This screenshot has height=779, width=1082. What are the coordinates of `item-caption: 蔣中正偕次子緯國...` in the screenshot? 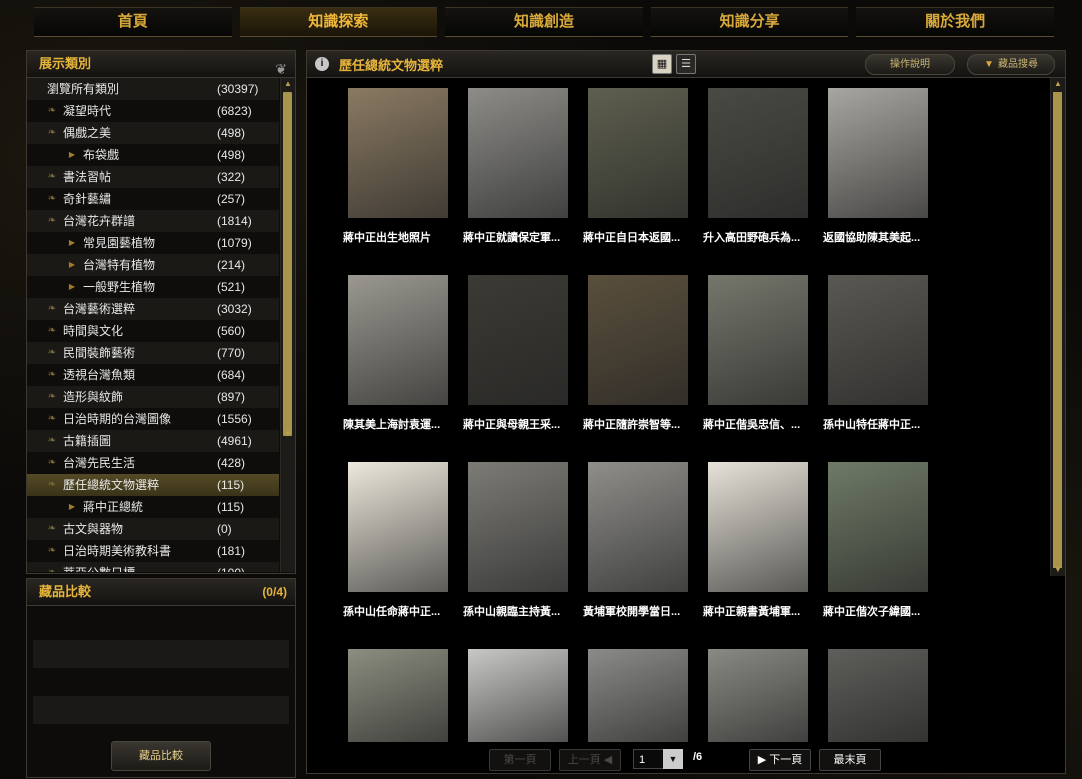 It's located at (883, 611).